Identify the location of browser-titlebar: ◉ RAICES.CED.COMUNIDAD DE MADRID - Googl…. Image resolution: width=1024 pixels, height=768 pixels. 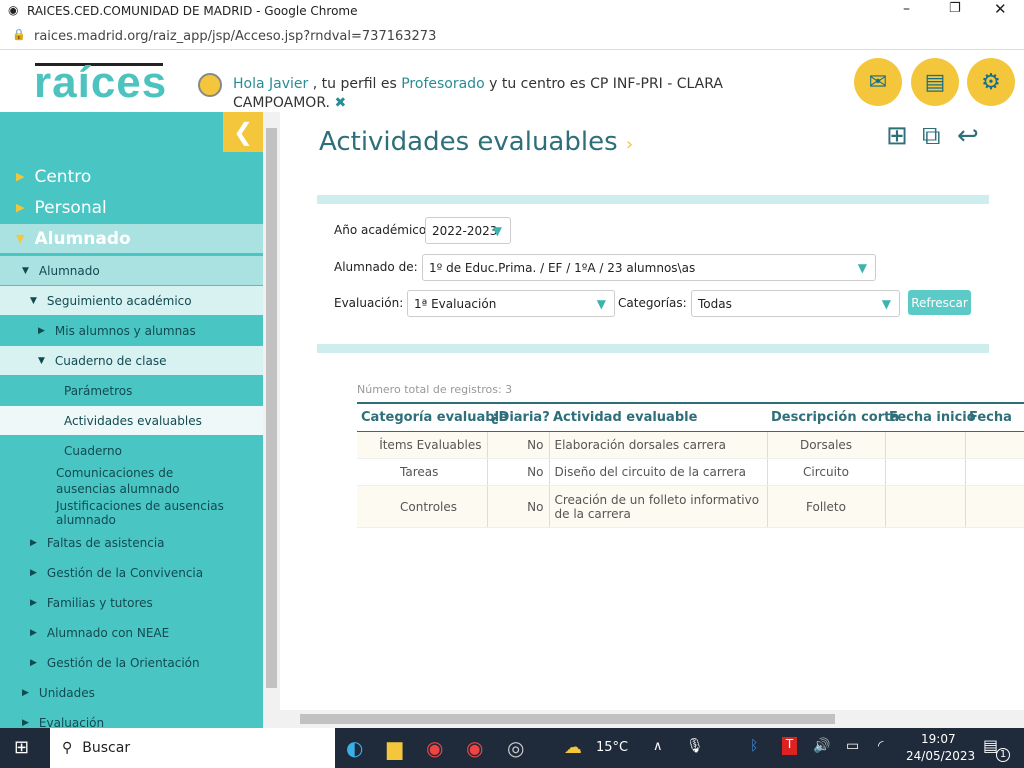
(512, 11).